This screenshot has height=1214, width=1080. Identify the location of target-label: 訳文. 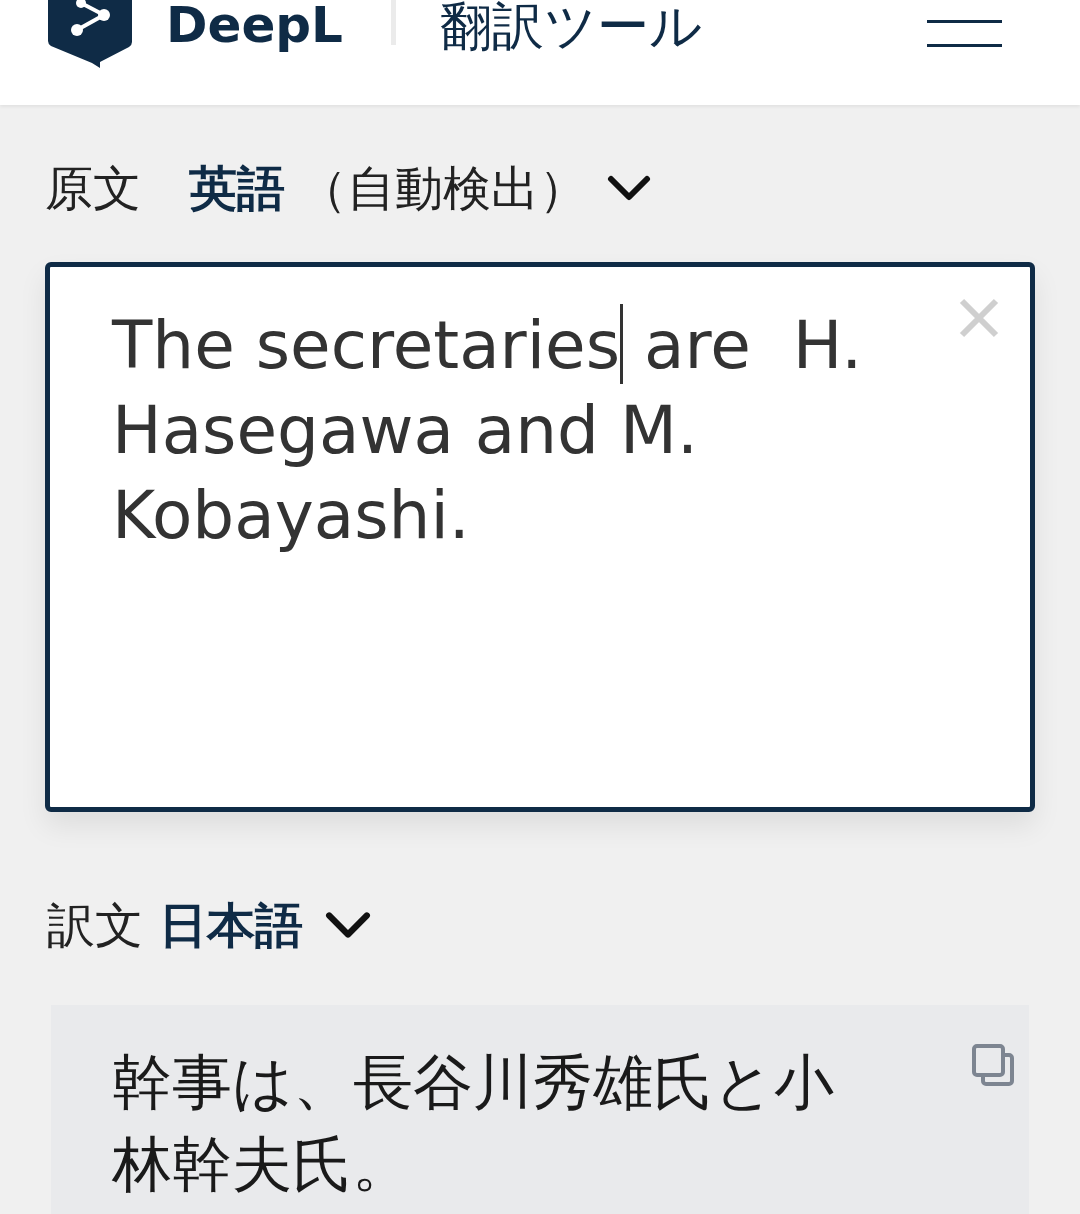
(95, 925).